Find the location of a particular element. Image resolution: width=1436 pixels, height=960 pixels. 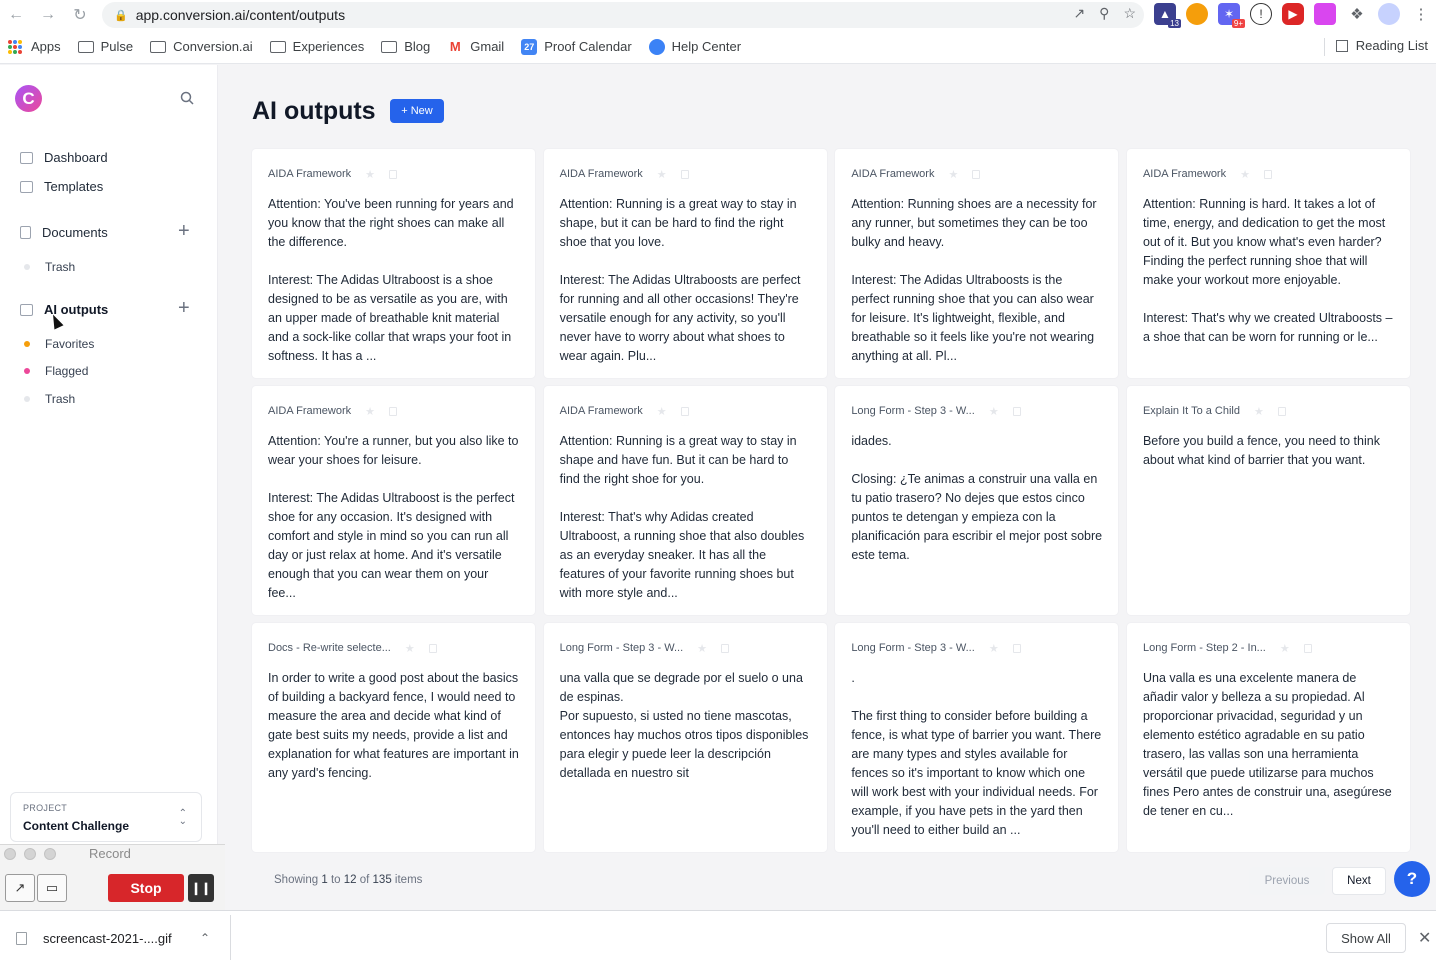

help-button: ? is located at coordinates (1412, 879).